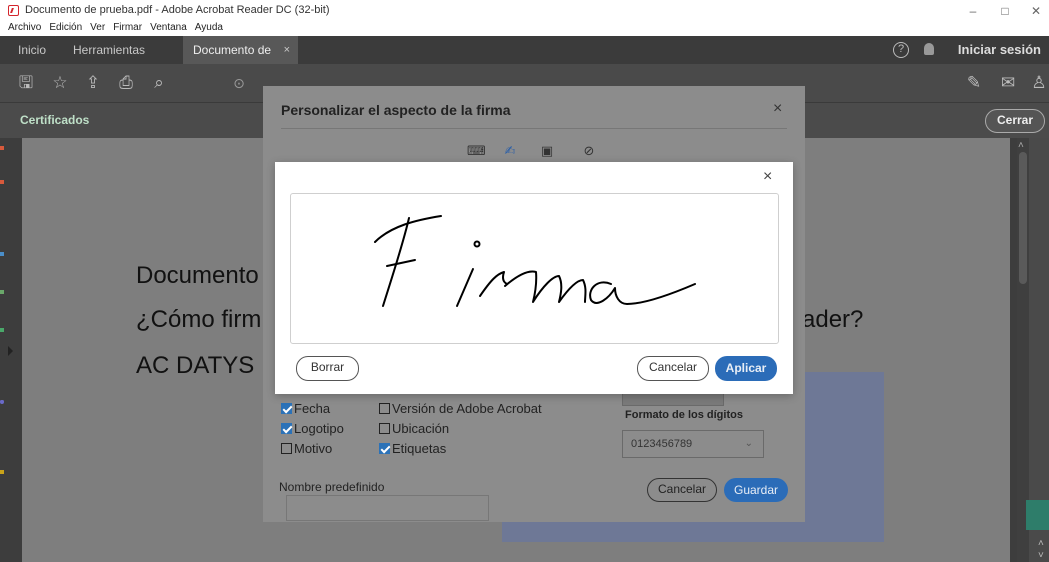 Image resolution: width=1049 pixels, height=562 pixels. What do you see at coordinates (239, 83) in the screenshot?
I see `page-up-icon: ⊙` at bounding box center [239, 83].